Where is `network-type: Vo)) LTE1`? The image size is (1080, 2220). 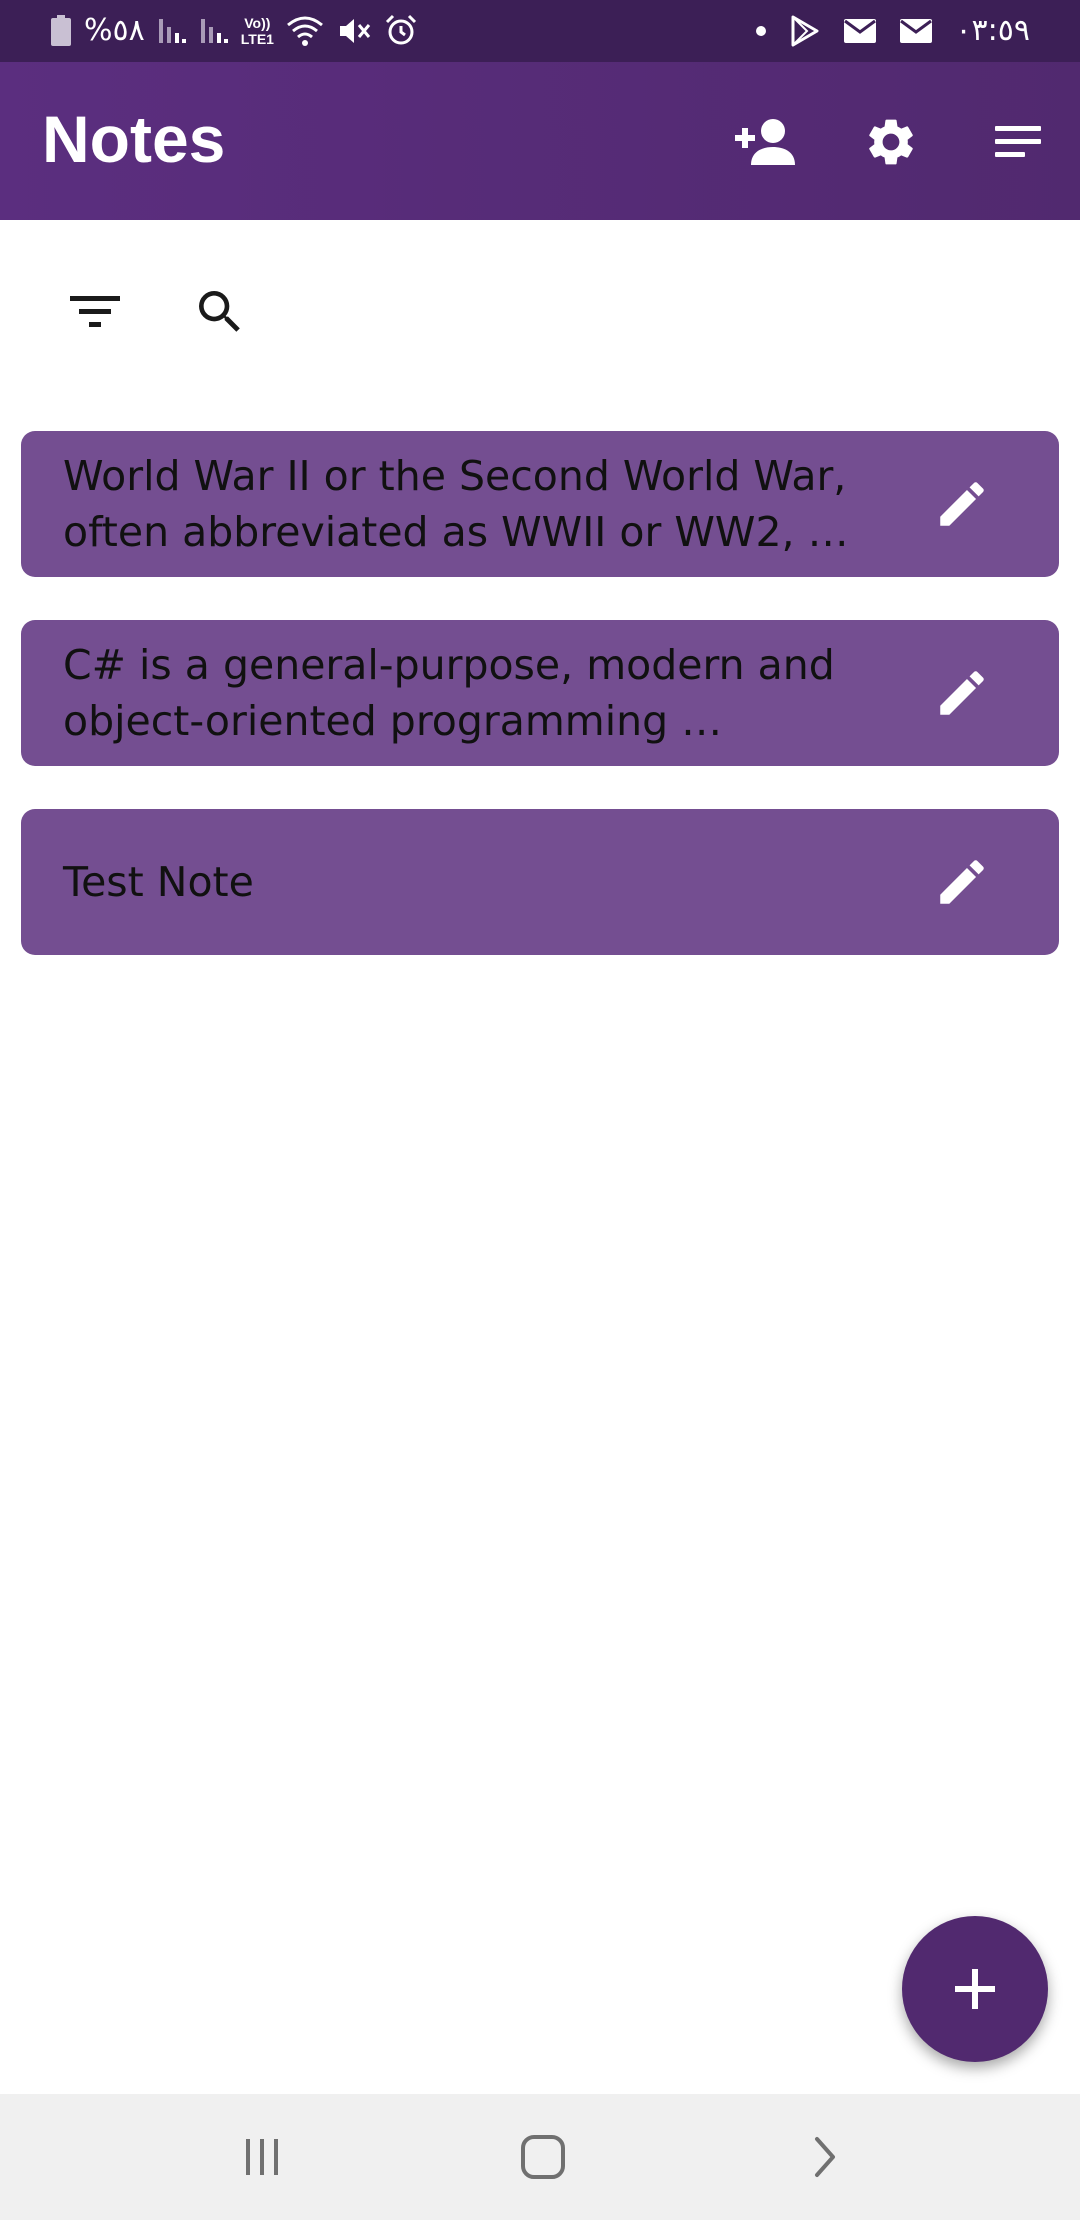
network-type: Vo)) LTE1 is located at coordinates (257, 31).